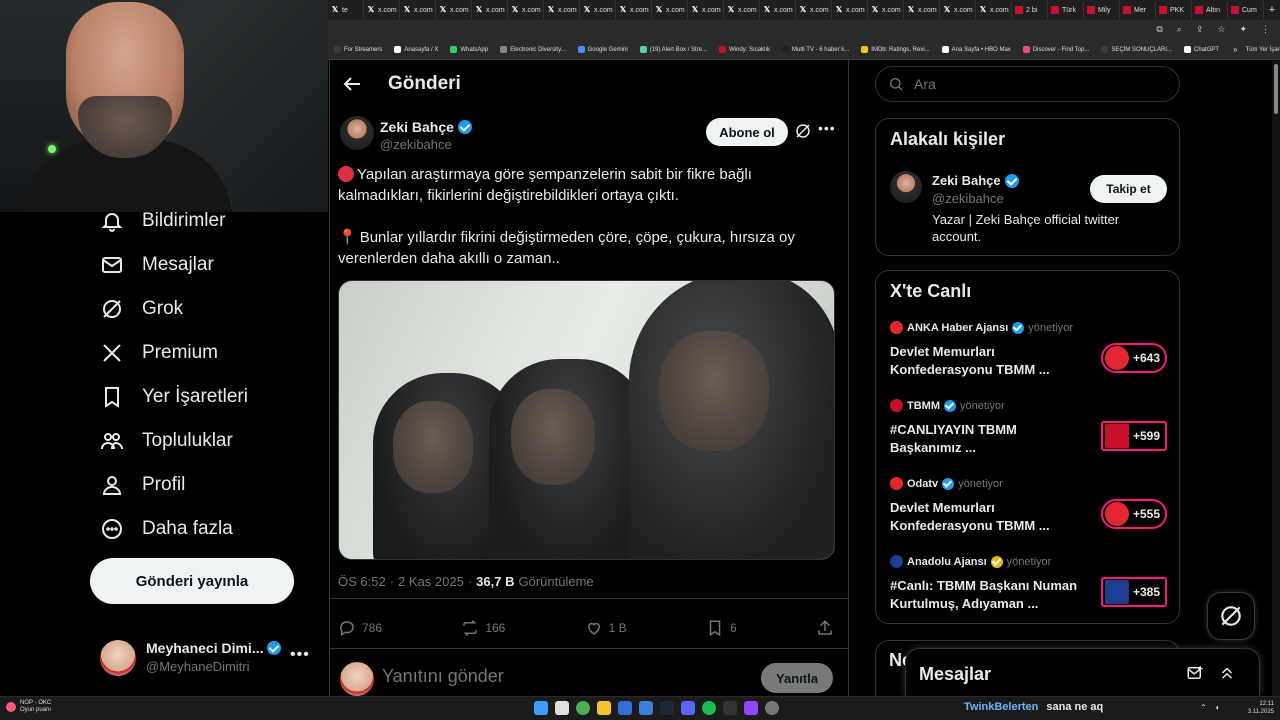  What do you see at coordinates (360, 628) in the screenshot?
I see `reply-action: 786` at bounding box center [360, 628].